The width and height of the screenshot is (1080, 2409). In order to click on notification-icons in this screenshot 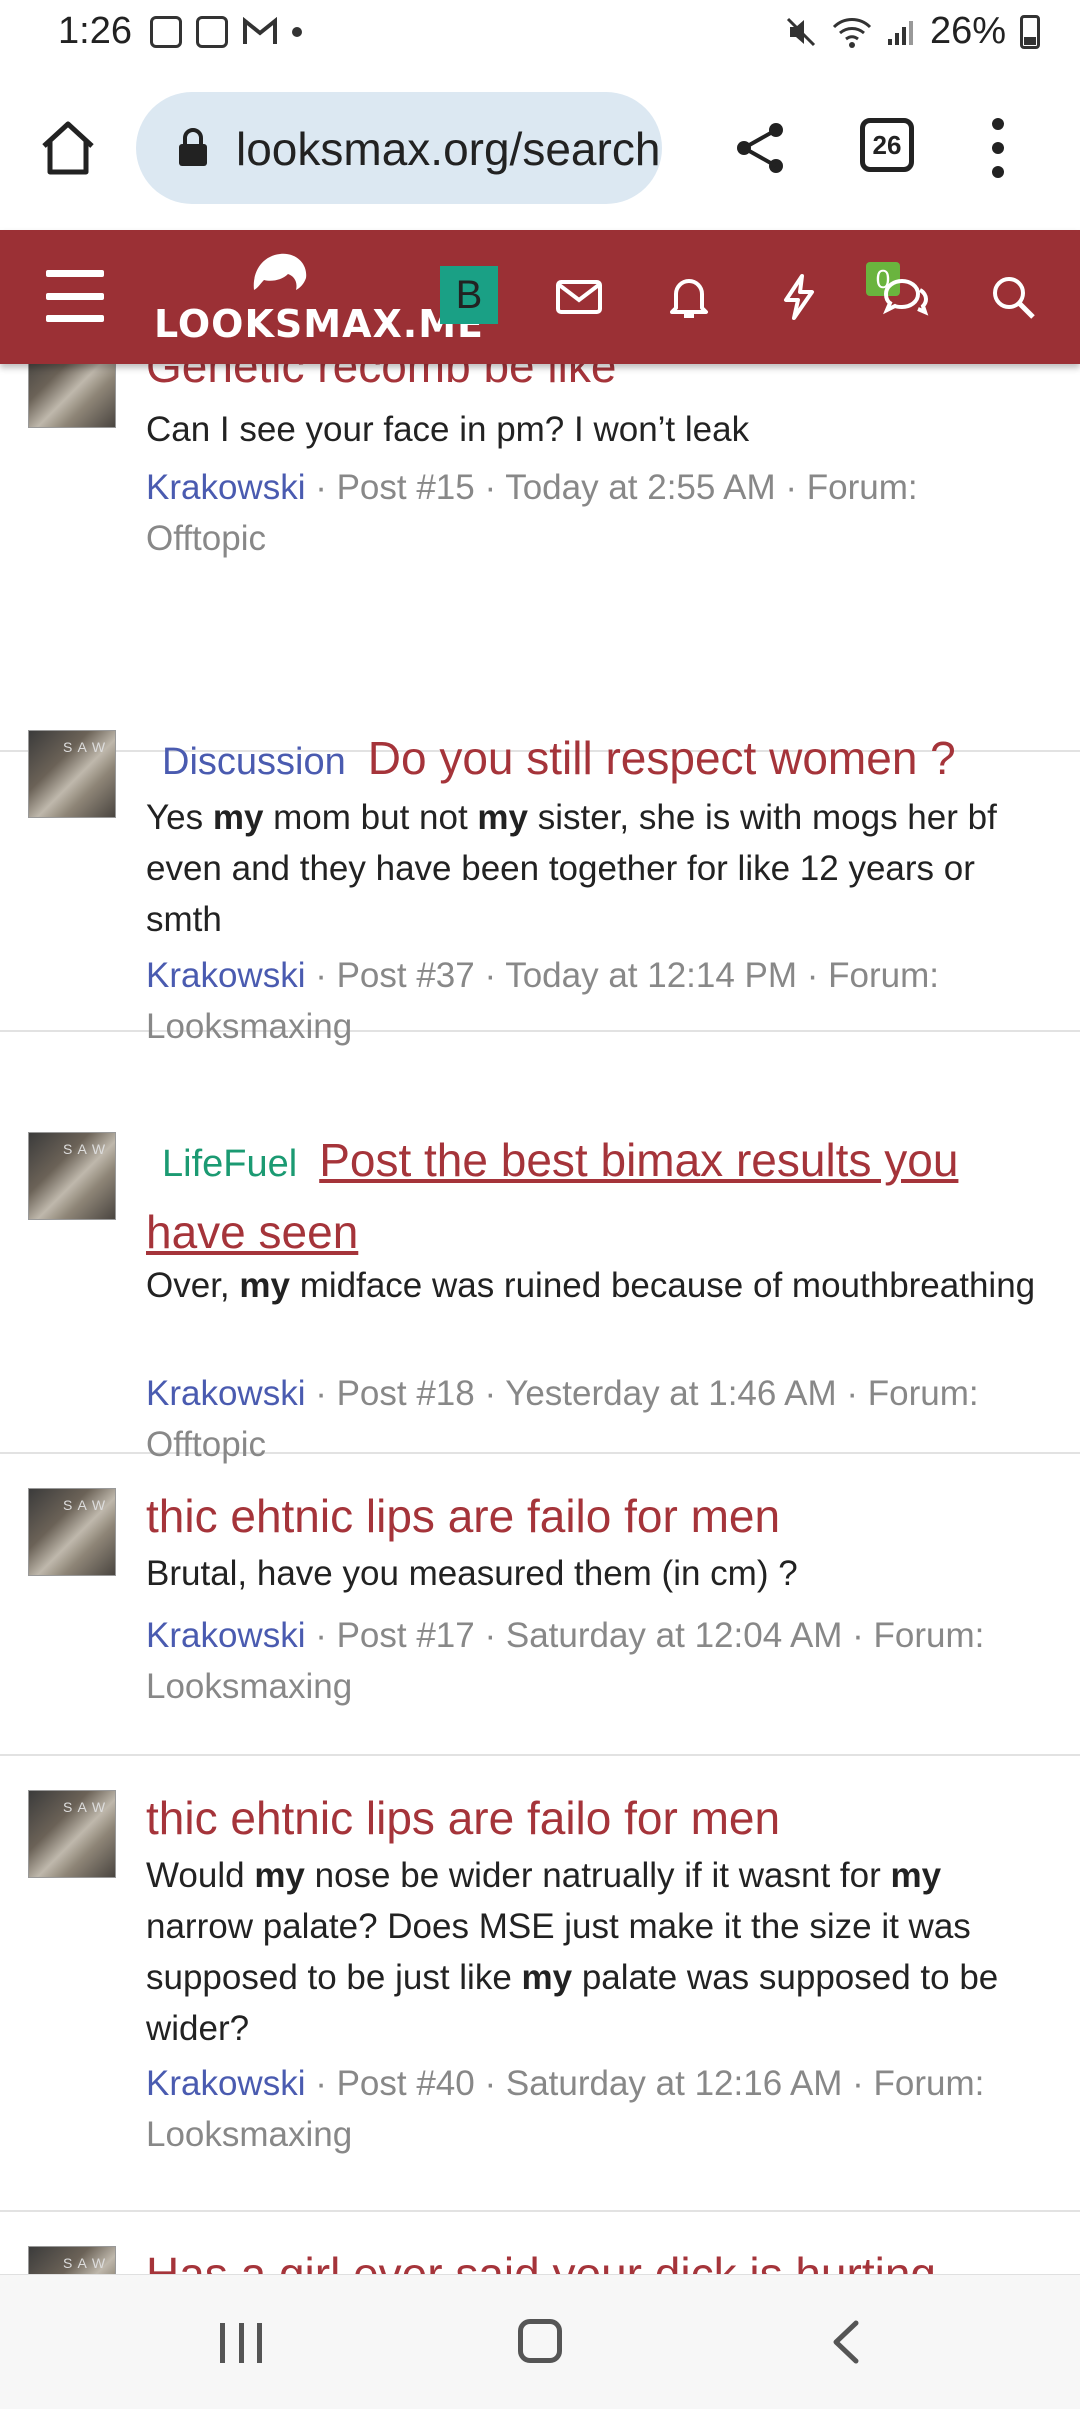, I will do `click(226, 32)`.